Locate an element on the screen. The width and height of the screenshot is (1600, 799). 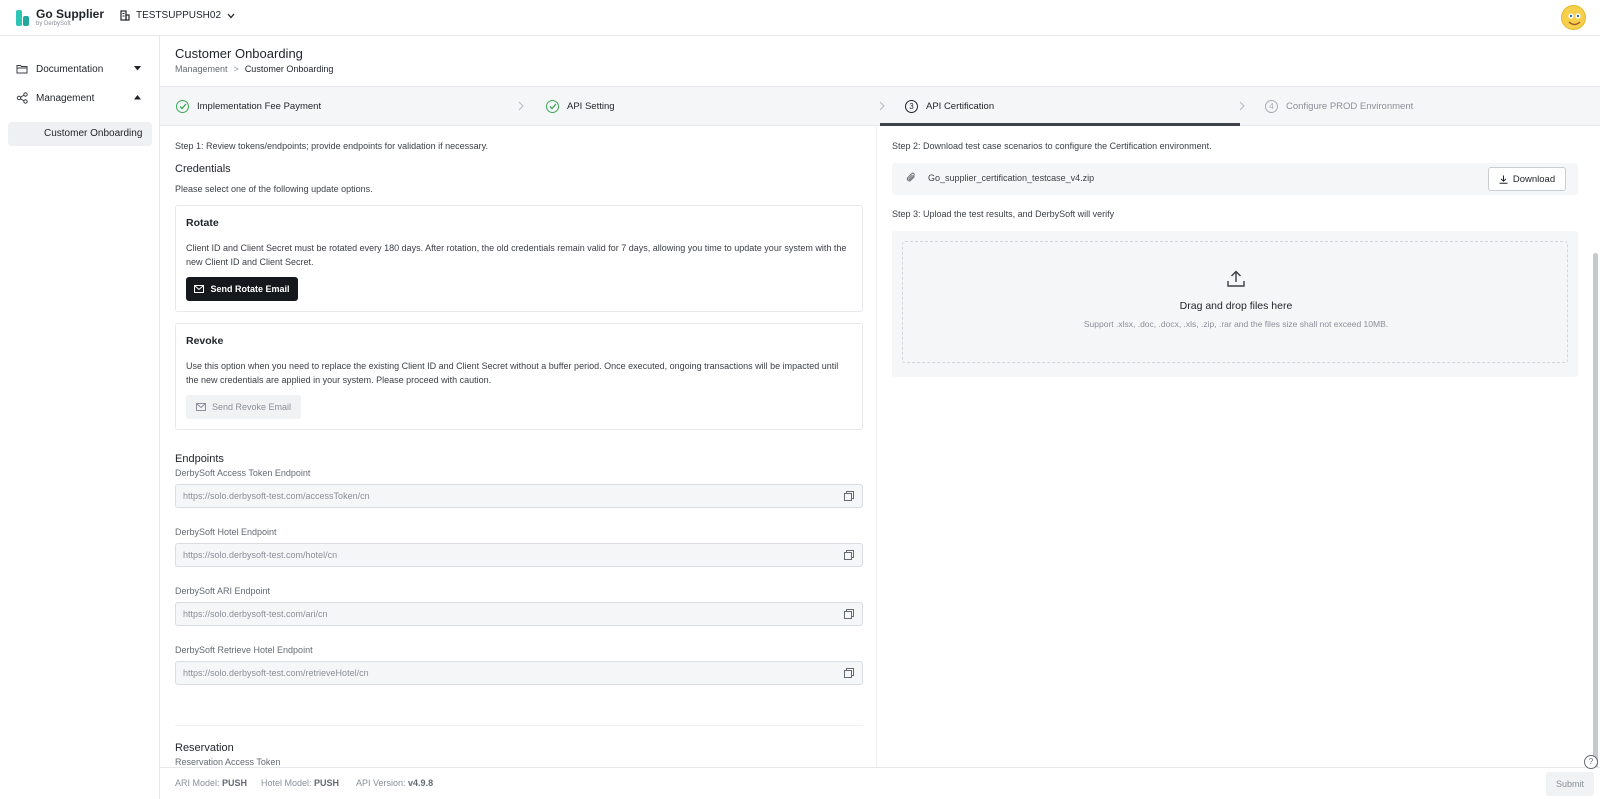
button-label: Send Revoke Email is located at coordinates (251, 407).